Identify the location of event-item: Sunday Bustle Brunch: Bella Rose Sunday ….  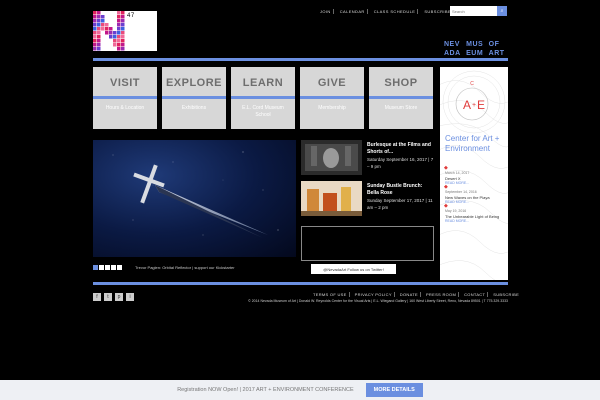
(367, 199).